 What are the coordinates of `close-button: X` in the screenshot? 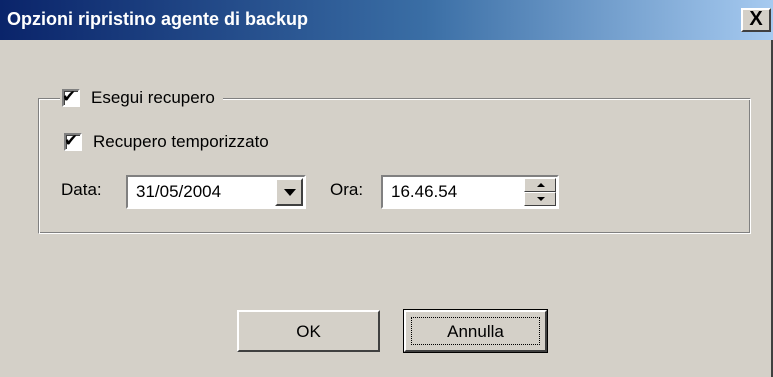 It's located at (756, 20).